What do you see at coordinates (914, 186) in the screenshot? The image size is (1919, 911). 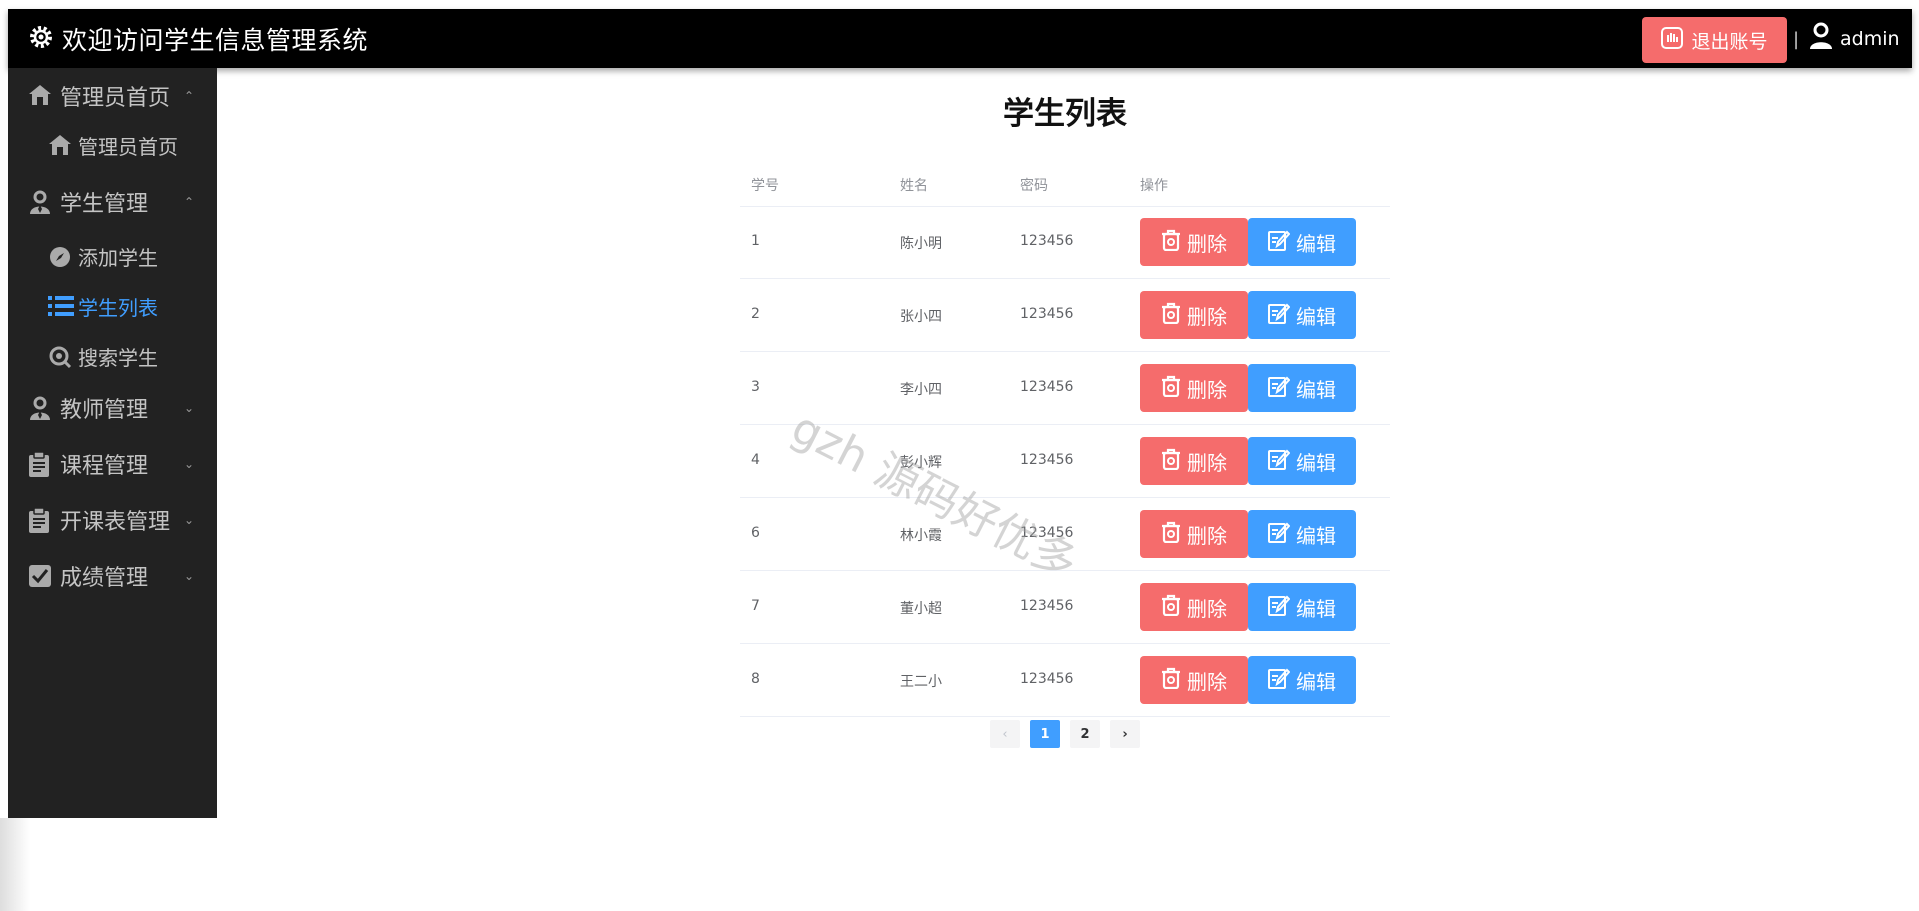 I see `column-header-name: 姓名` at bounding box center [914, 186].